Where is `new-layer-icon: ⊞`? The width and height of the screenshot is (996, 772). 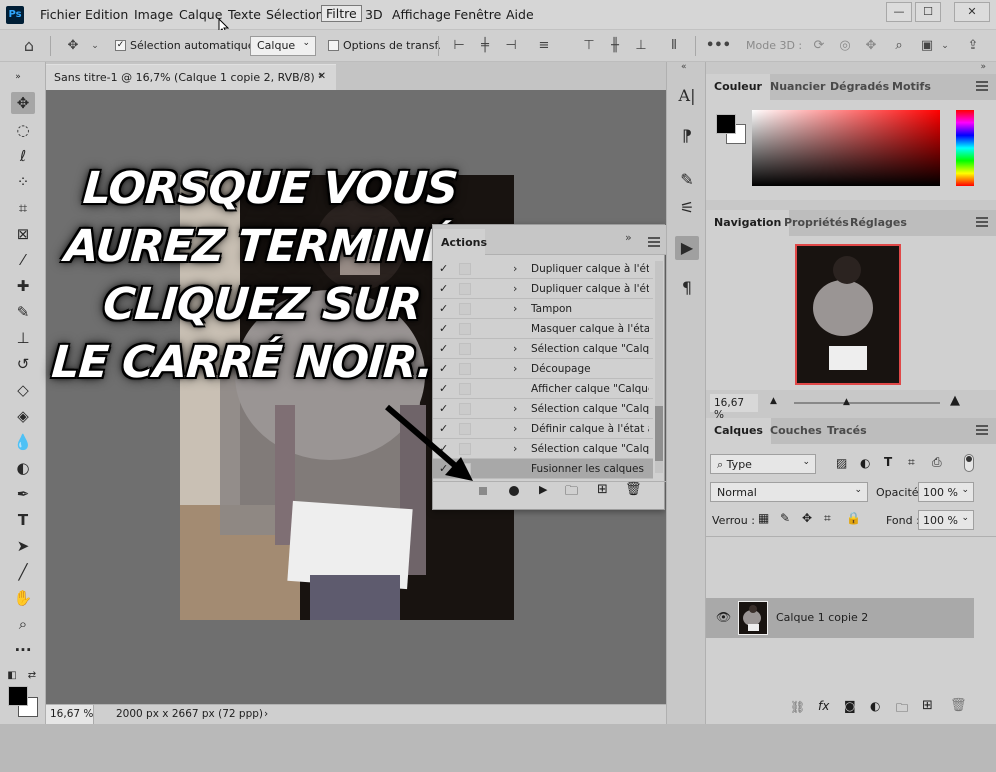 new-layer-icon: ⊞ is located at coordinates (927, 705).